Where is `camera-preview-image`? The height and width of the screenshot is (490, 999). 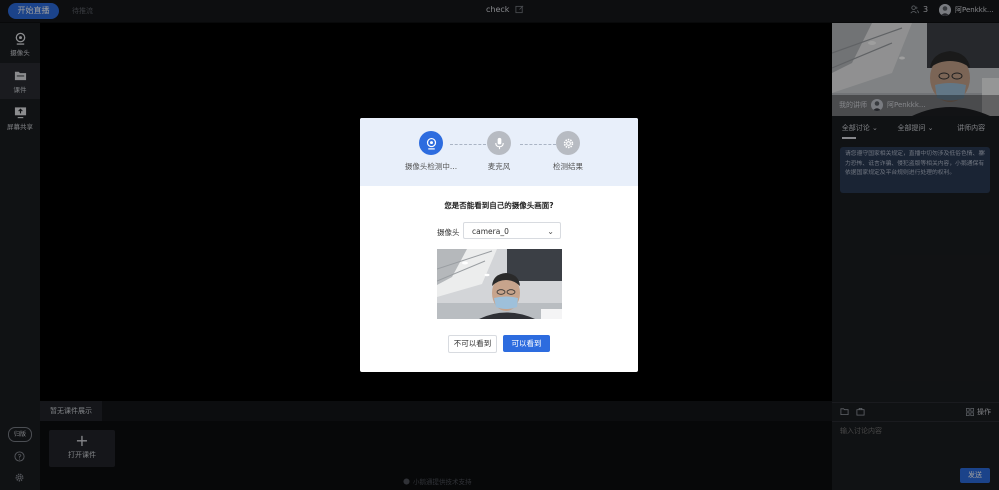 camera-preview-image is located at coordinates (499, 284).